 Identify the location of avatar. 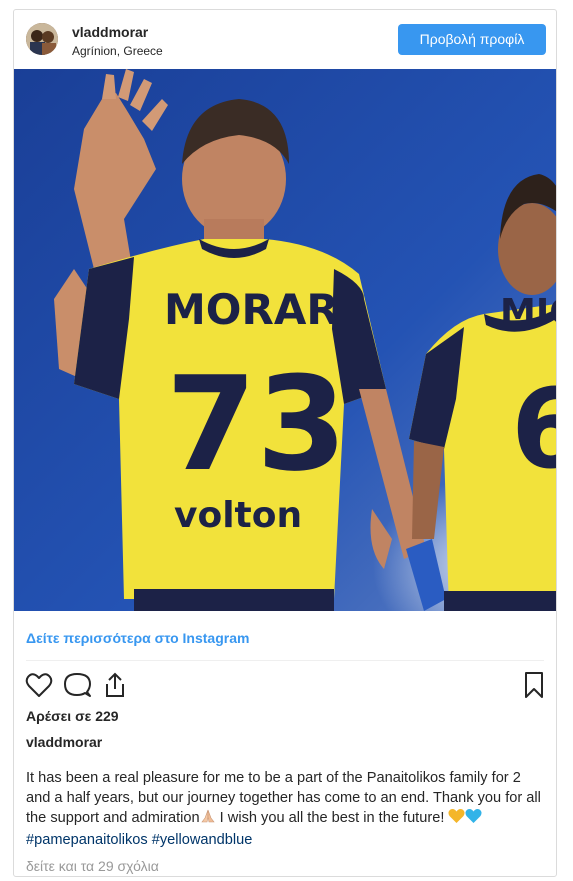
(42, 39).